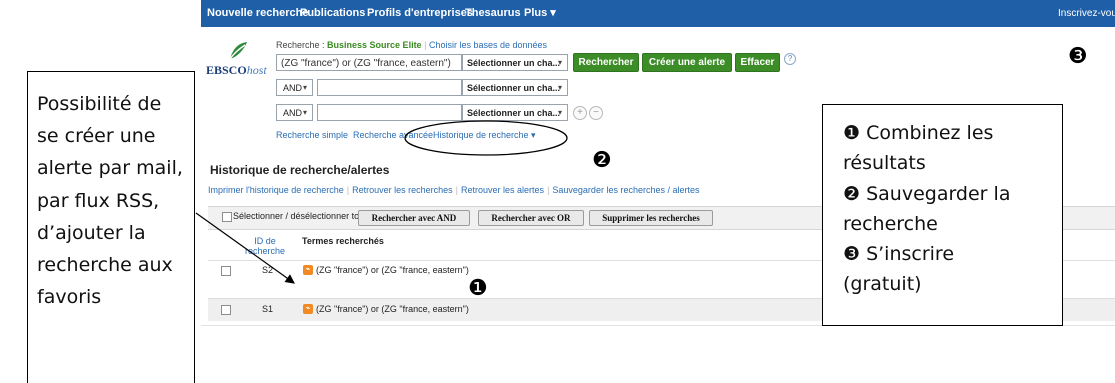  Describe the element at coordinates (294, 112) in the screenshot. I see `boolean-select-2: AND ▾` at that location.